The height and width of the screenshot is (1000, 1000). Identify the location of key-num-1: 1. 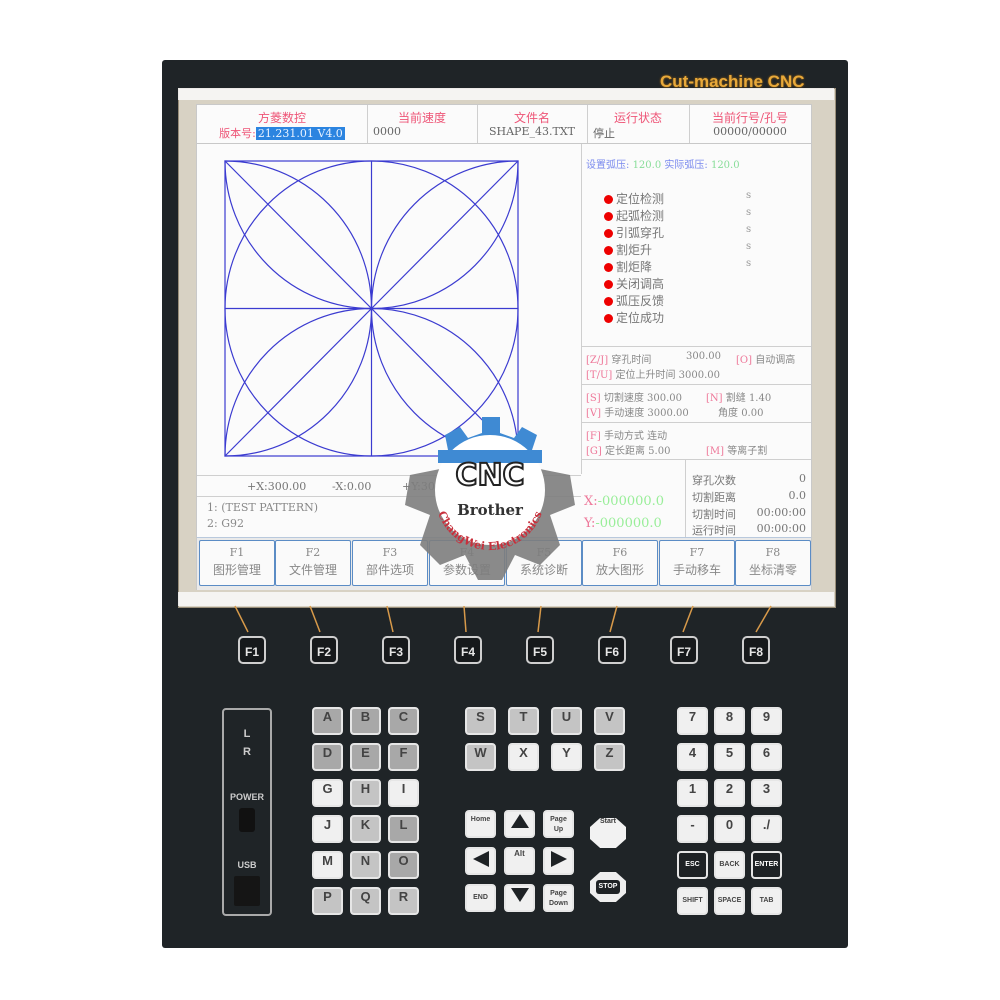
(692, 793).